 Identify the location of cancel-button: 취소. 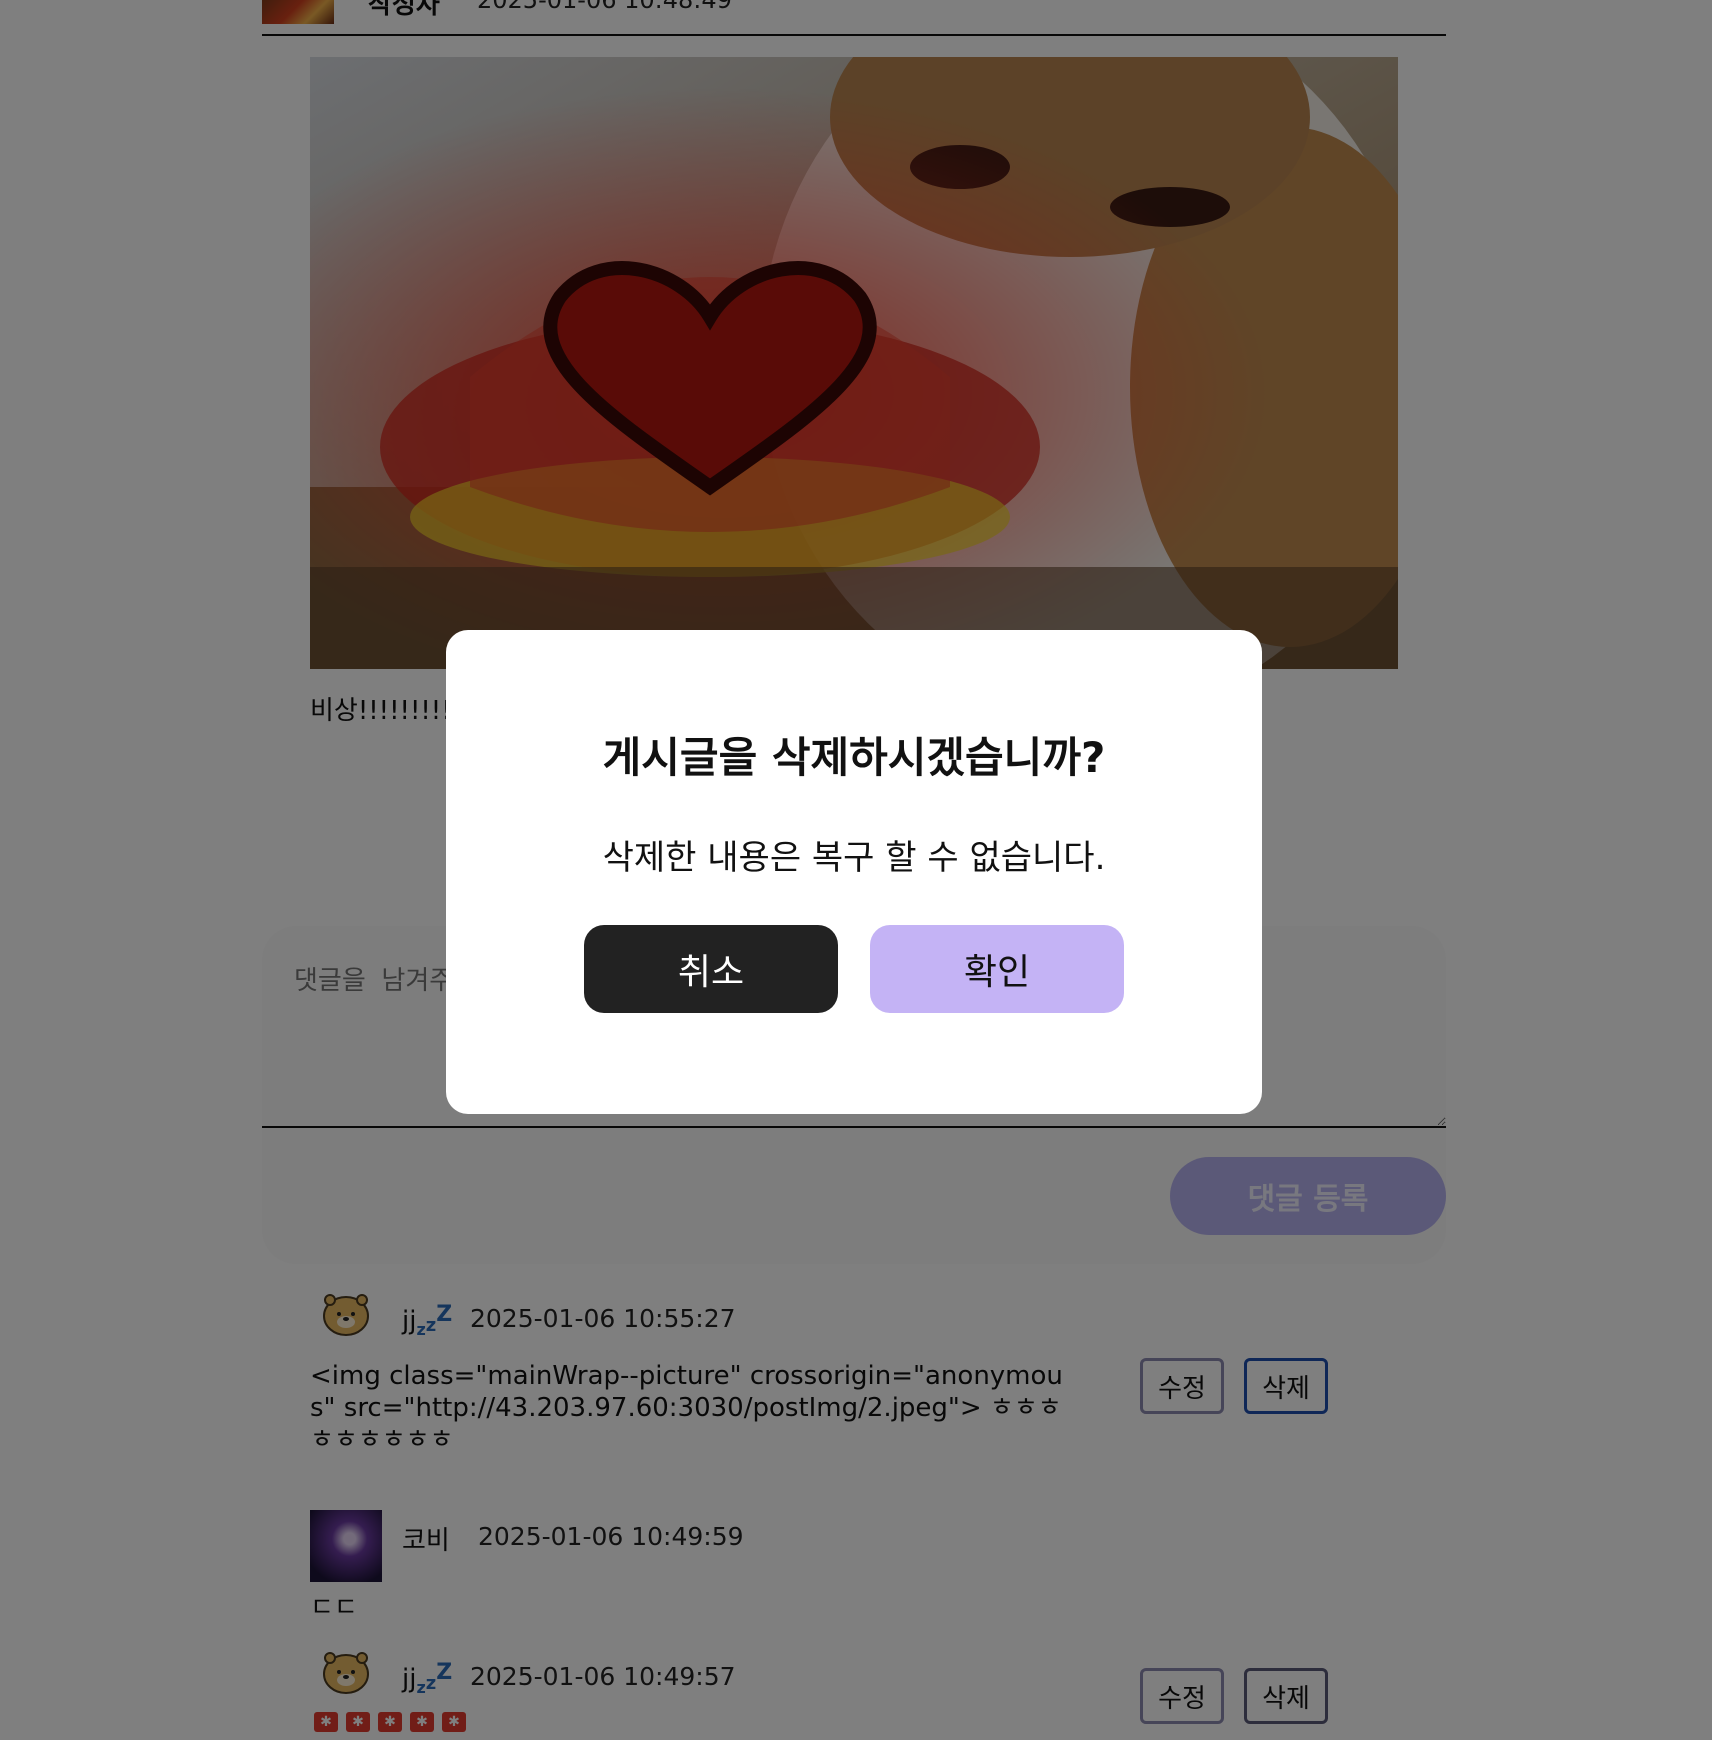
(711, 969).